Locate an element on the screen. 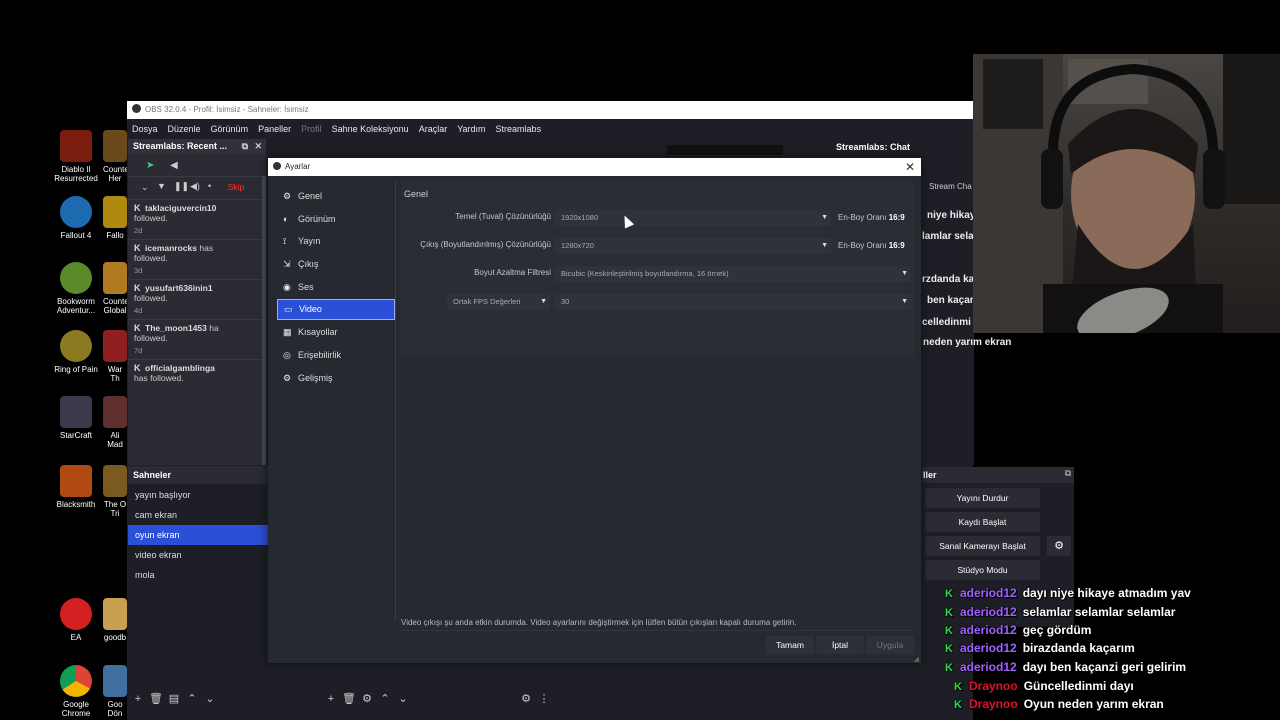 The height and width of the screenshot is (720, 1280). desktop-icon-diablo: Diablo II Resurrected is located at coordinates (76, 156).